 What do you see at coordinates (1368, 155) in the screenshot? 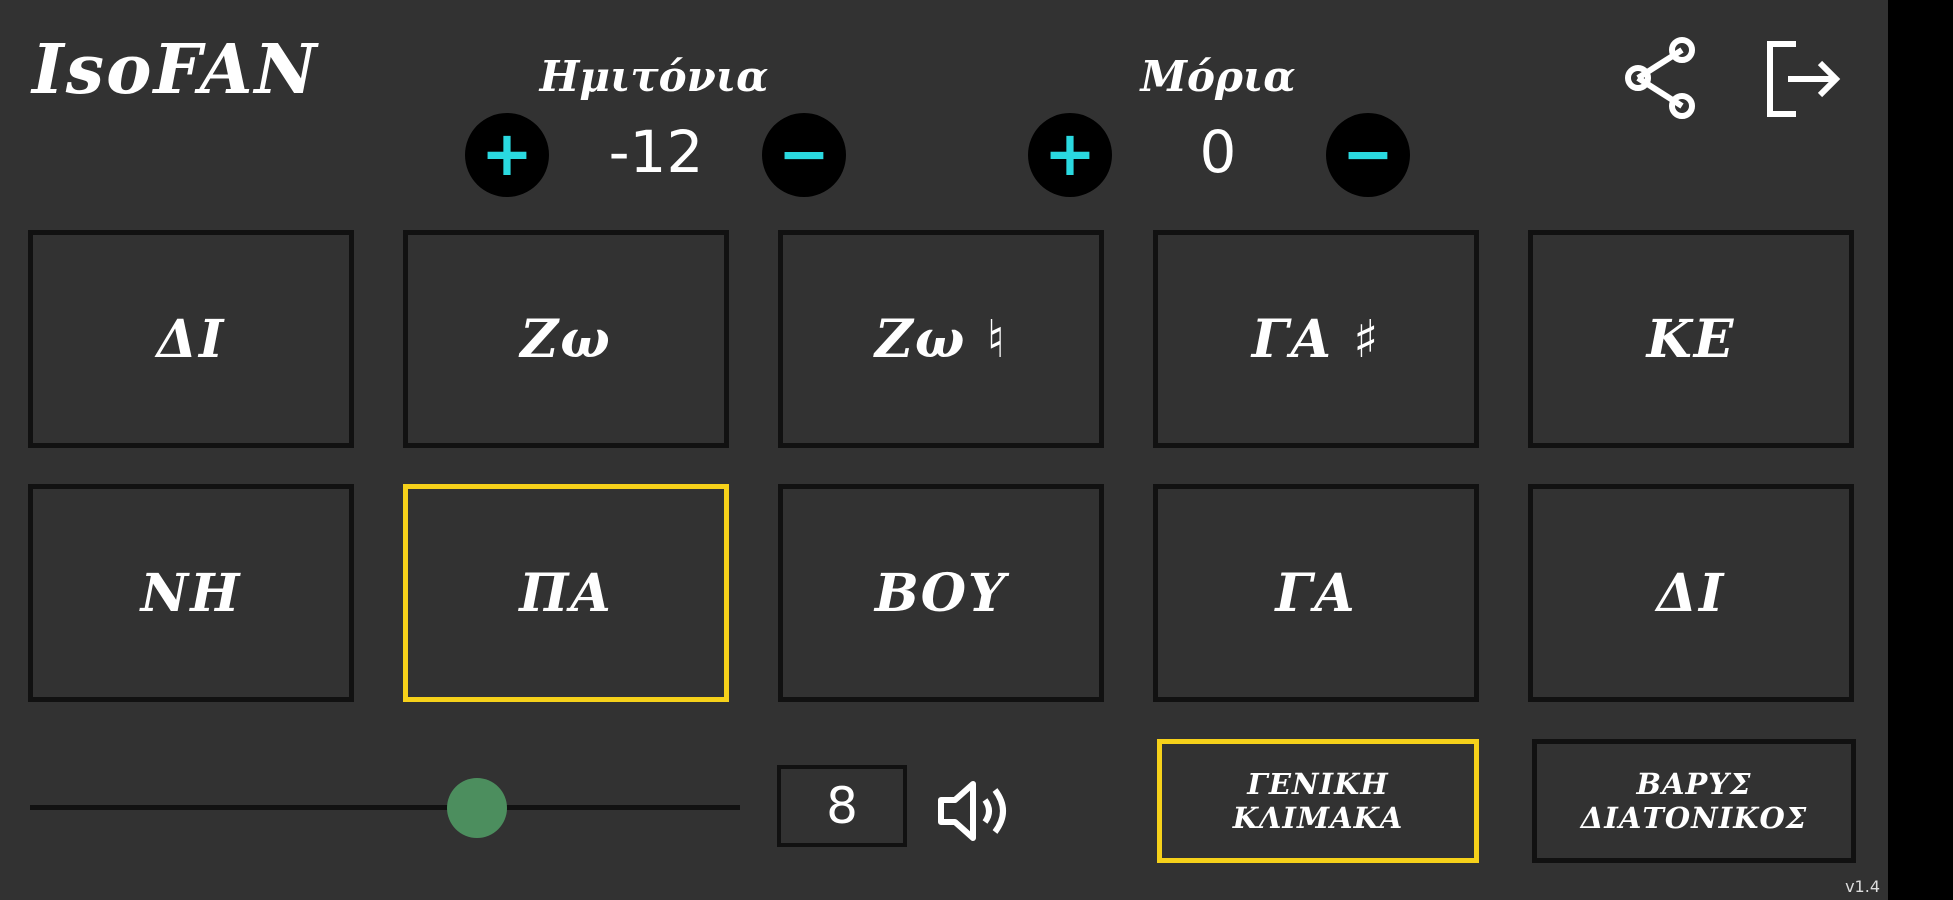
I see `moria-minus-button: −` at bounding box center [1368, 155].